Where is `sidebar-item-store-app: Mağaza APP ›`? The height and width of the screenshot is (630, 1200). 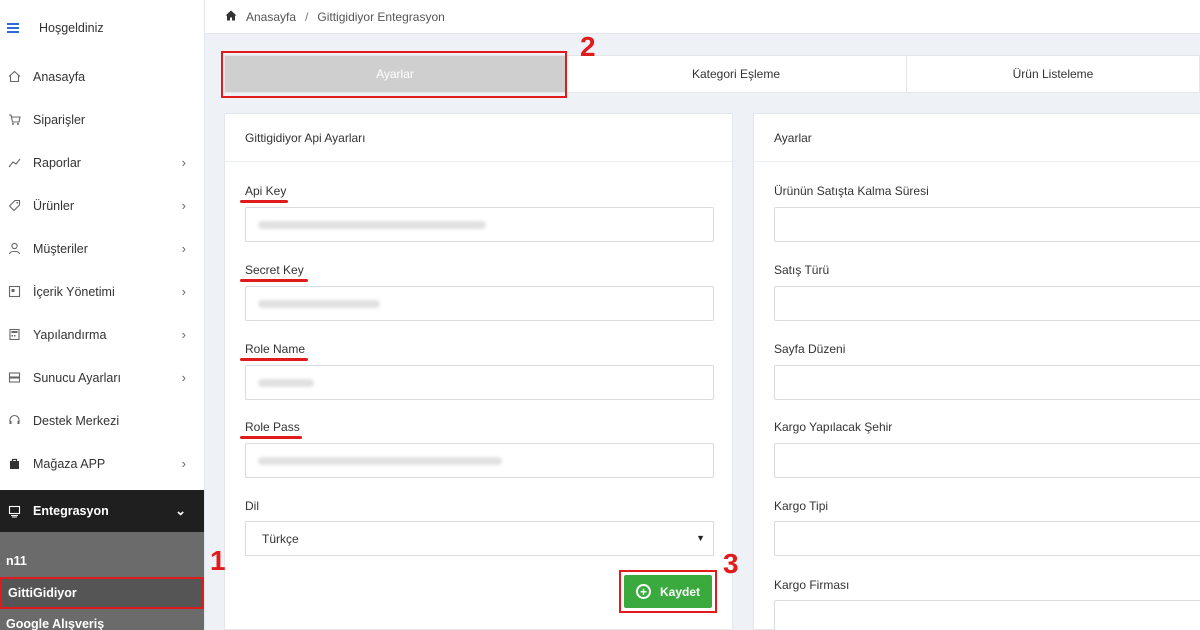
sidebar-item-store-app: Mağaza APP › is located at coordinates (102, 463).